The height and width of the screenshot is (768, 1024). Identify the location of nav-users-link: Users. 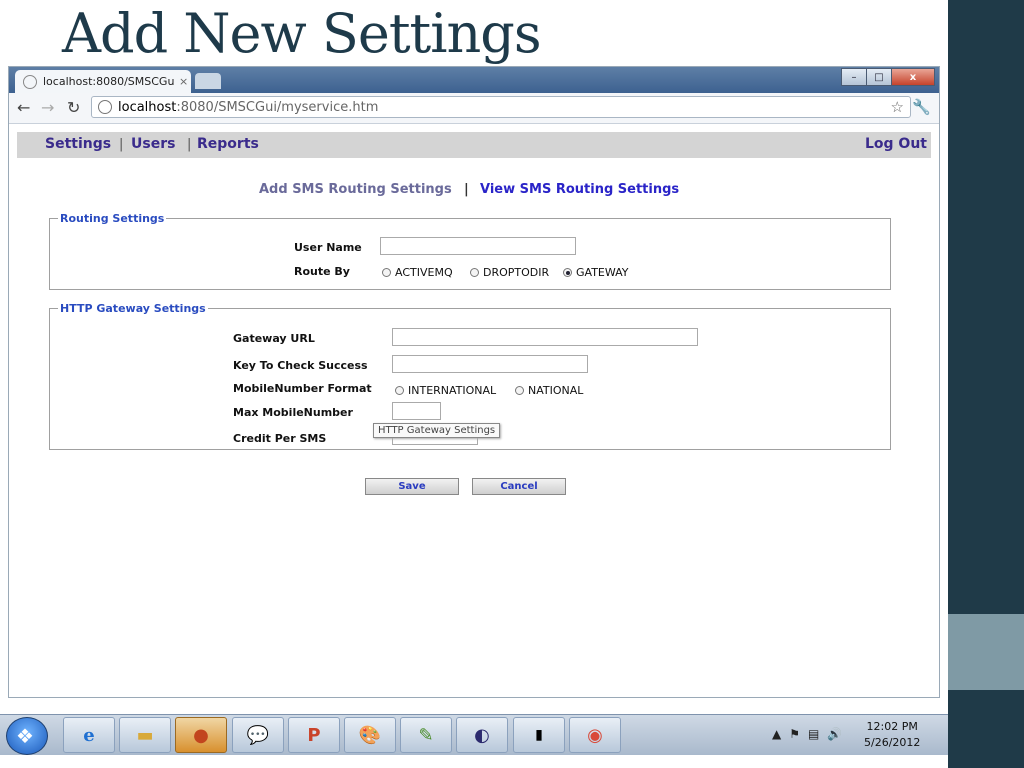
(153, 144).